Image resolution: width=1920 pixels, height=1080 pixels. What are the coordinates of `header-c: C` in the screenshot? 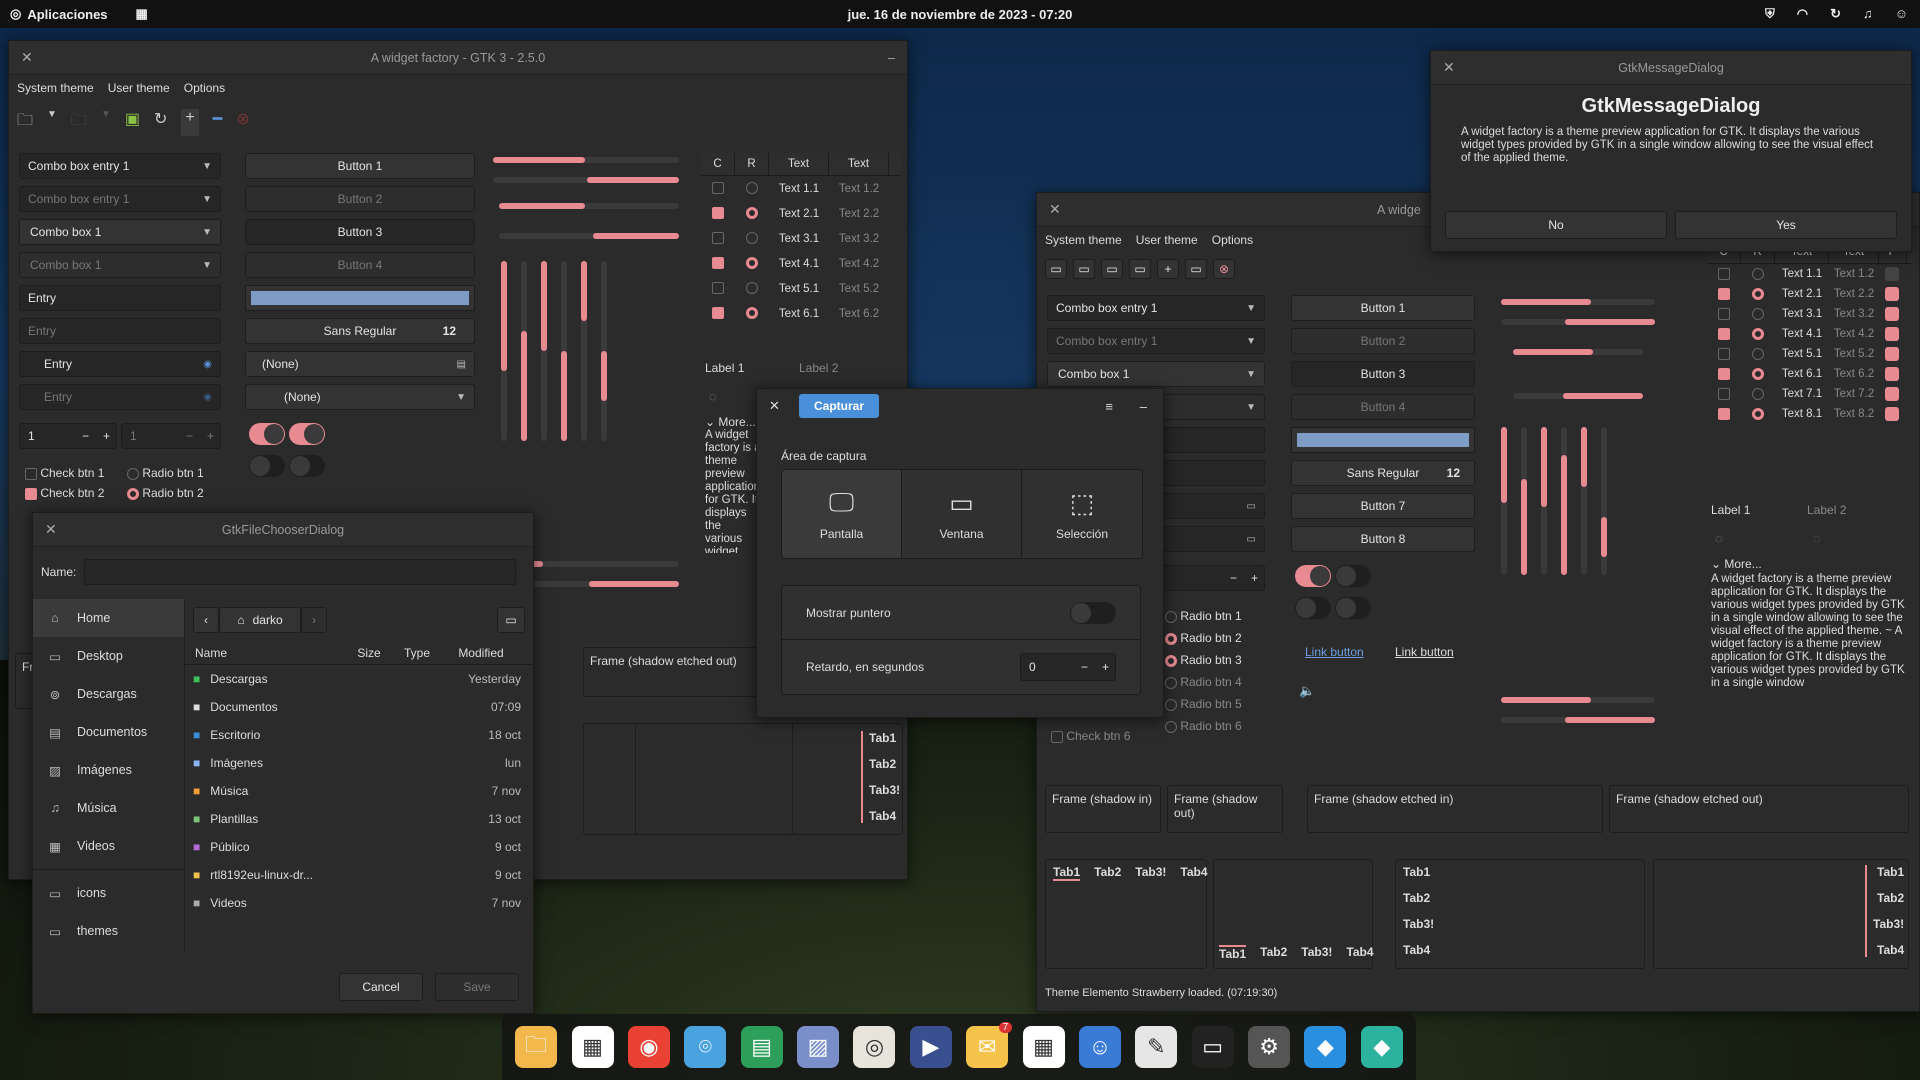 It's located at (718, 164).